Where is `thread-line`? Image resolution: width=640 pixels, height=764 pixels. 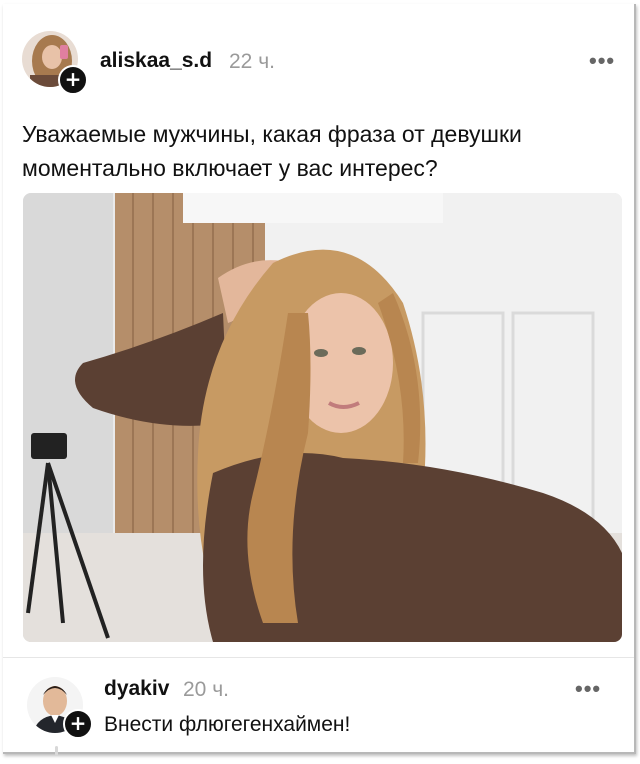 thread-line is located at coordinates (56, 751).